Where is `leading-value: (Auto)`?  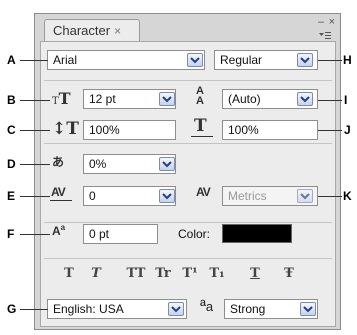 leading-value: (Auto) is located at coordinates (244, 99).